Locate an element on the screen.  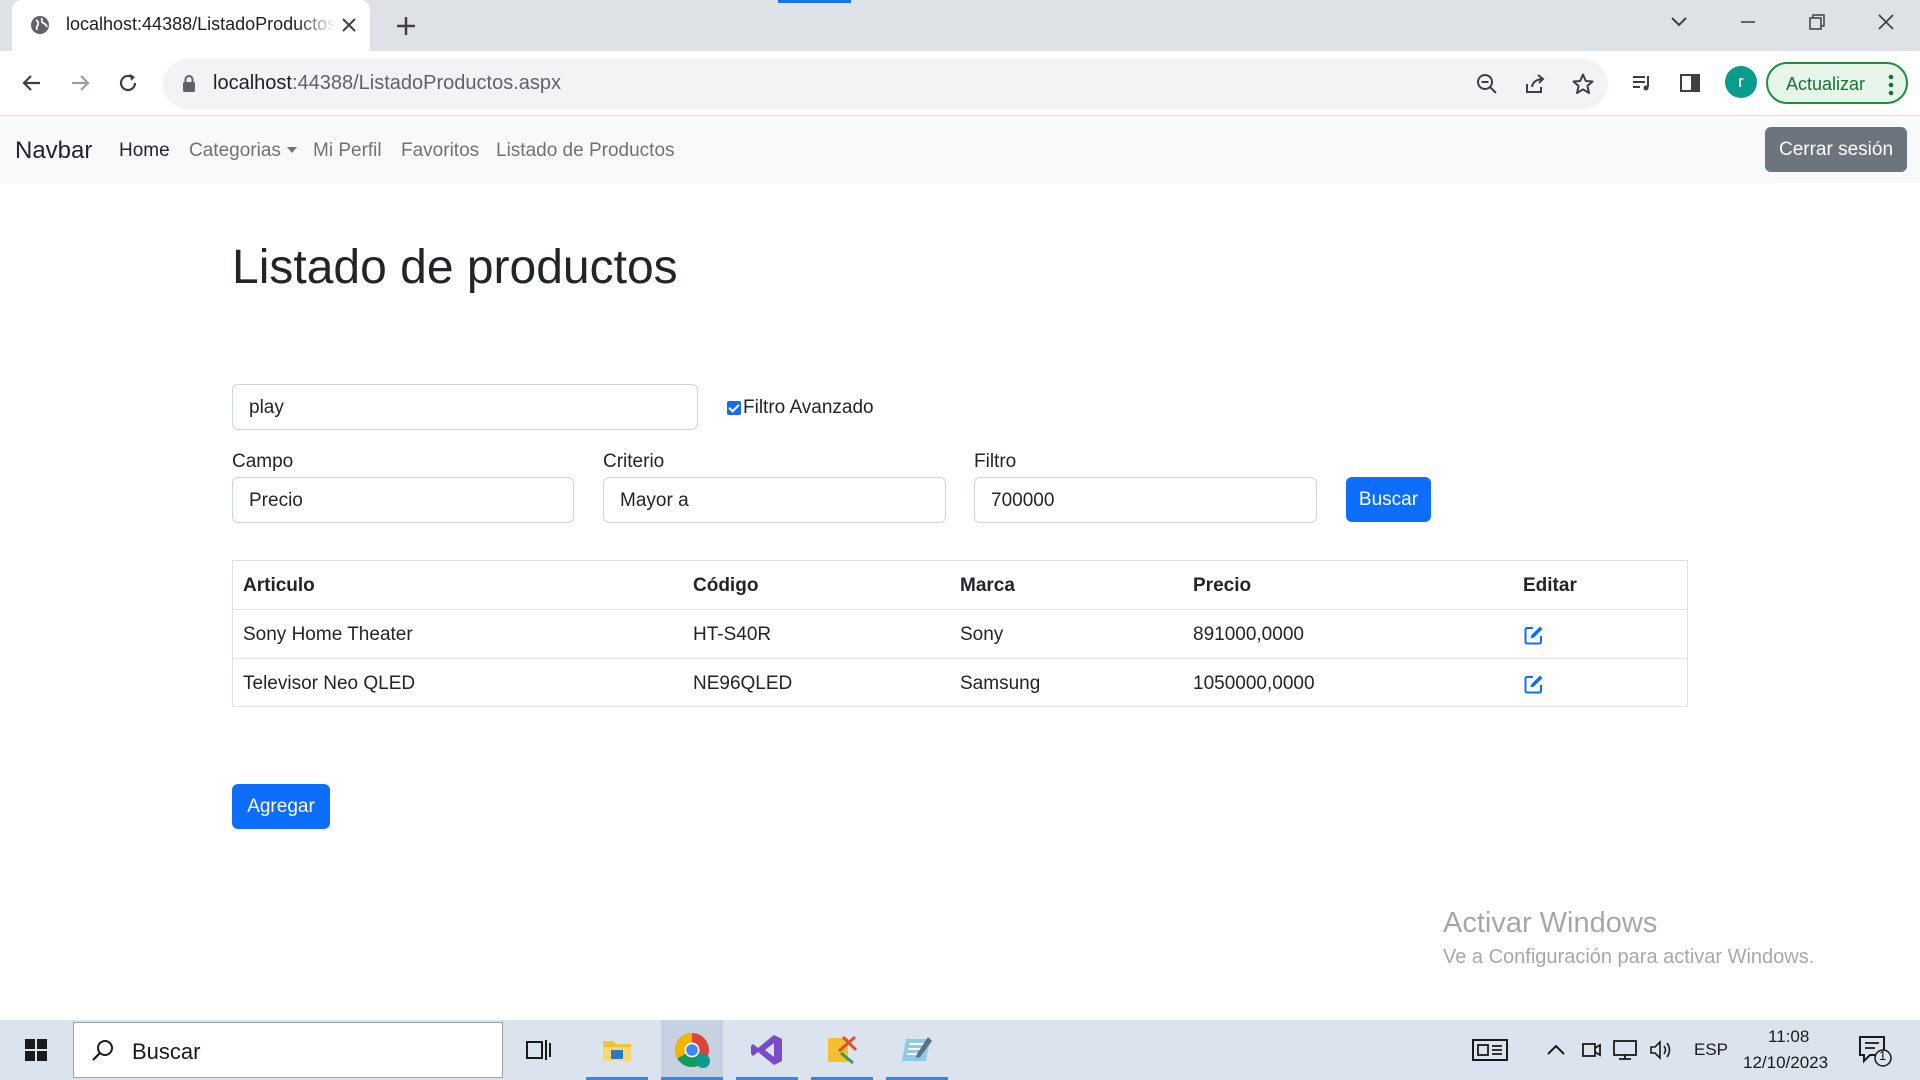
playlist-icon is located at coordinates (1641, 83).